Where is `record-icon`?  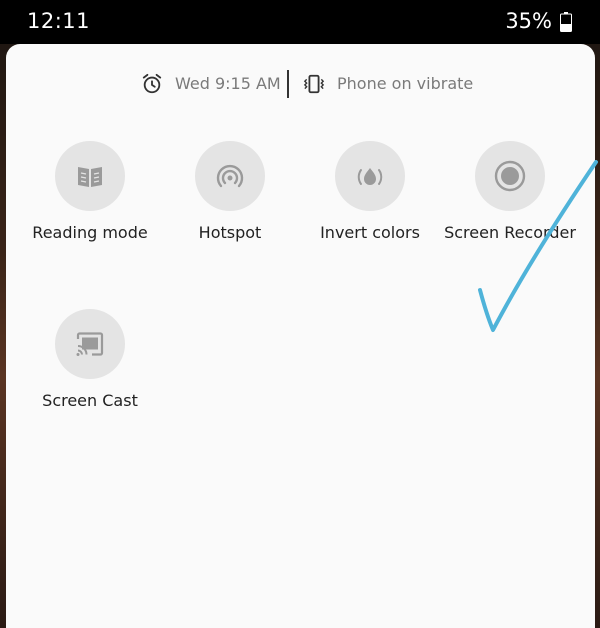 record-icon is located at coordinates (510, 176).